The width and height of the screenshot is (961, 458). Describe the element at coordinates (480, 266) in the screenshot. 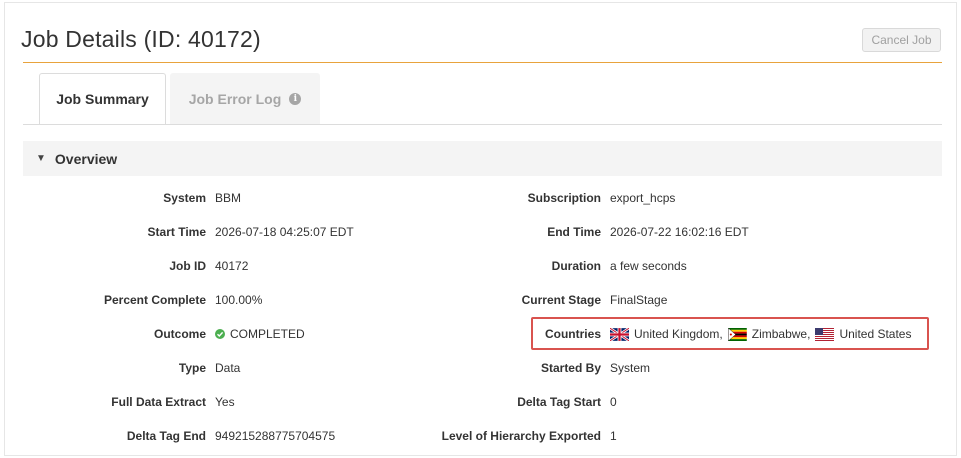

I see `detail-row-duration: Duration a few seconds` at that location.